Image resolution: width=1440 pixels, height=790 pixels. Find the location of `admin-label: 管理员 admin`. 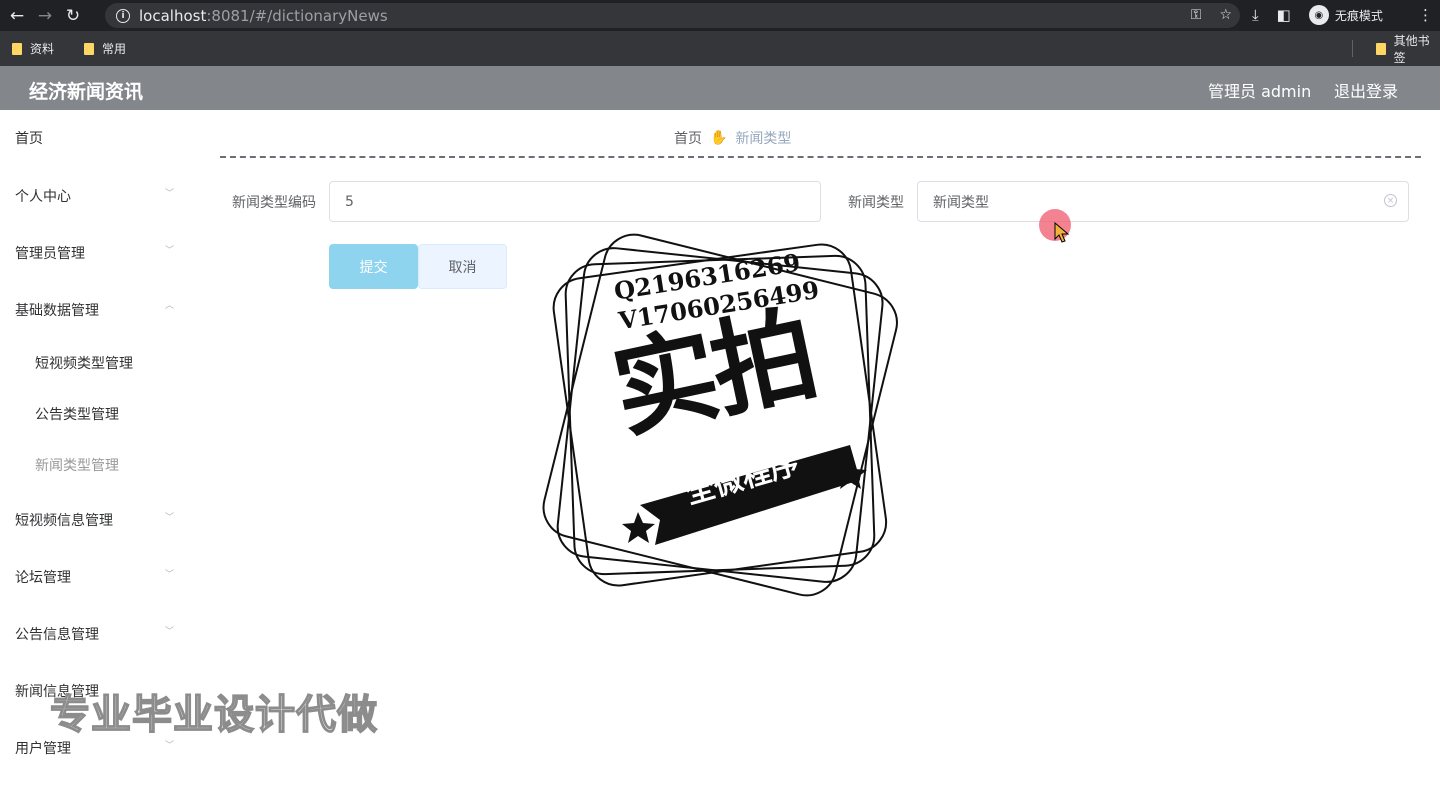

admin-label: 管理员 admin is located at coordinates (1260, 91).